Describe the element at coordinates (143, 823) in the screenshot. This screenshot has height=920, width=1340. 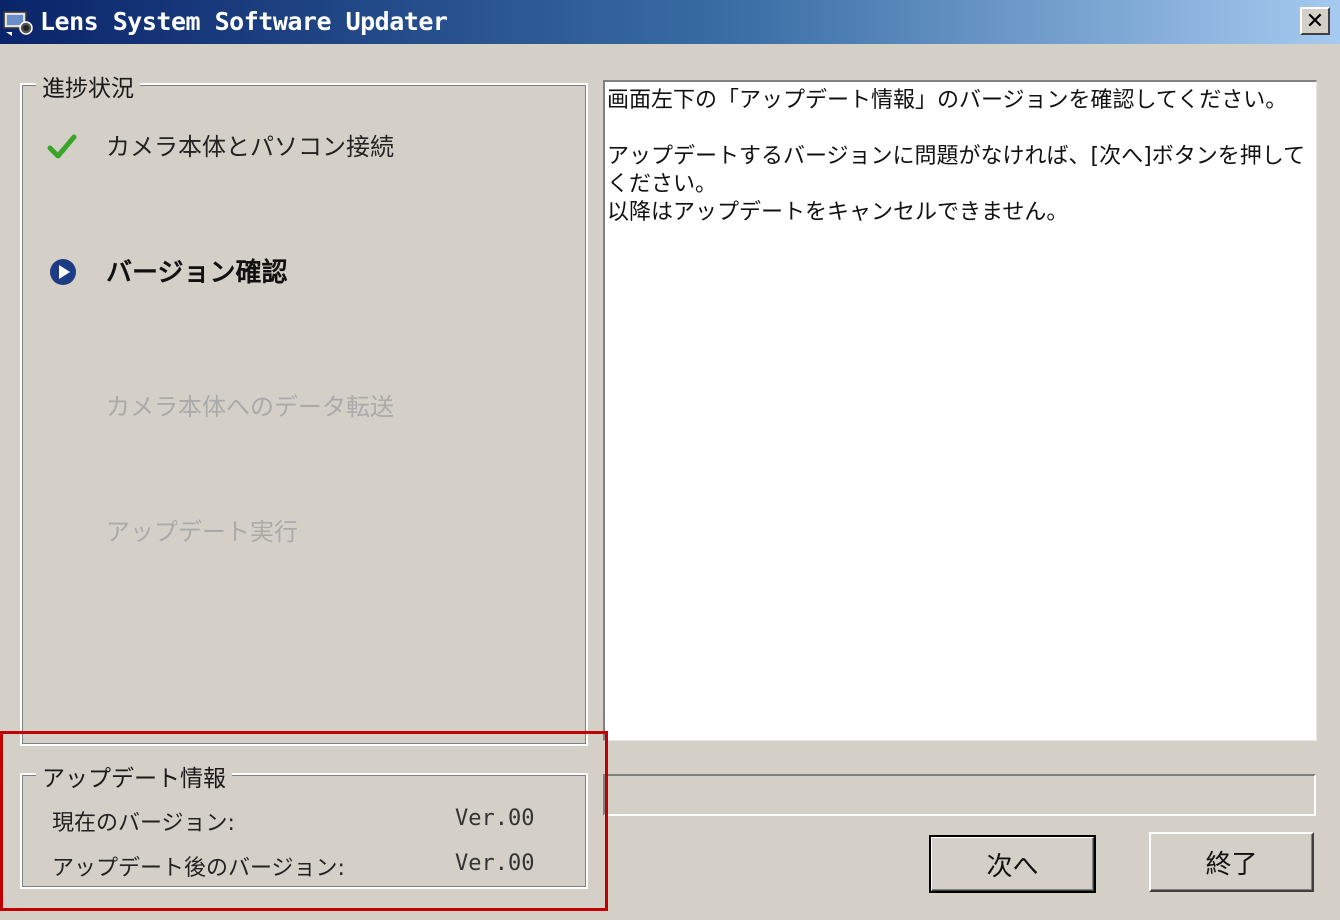
I see `current-version-label: 現在のバージョン:` at that location.